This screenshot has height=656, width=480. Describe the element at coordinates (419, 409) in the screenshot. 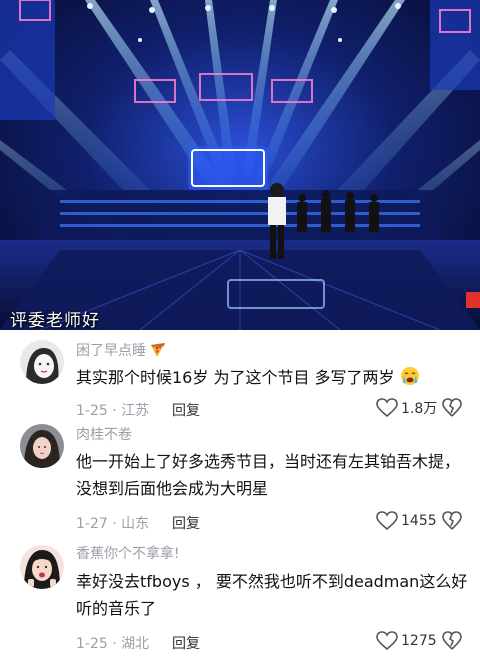

I see `like-count: 1.8万` at that location.